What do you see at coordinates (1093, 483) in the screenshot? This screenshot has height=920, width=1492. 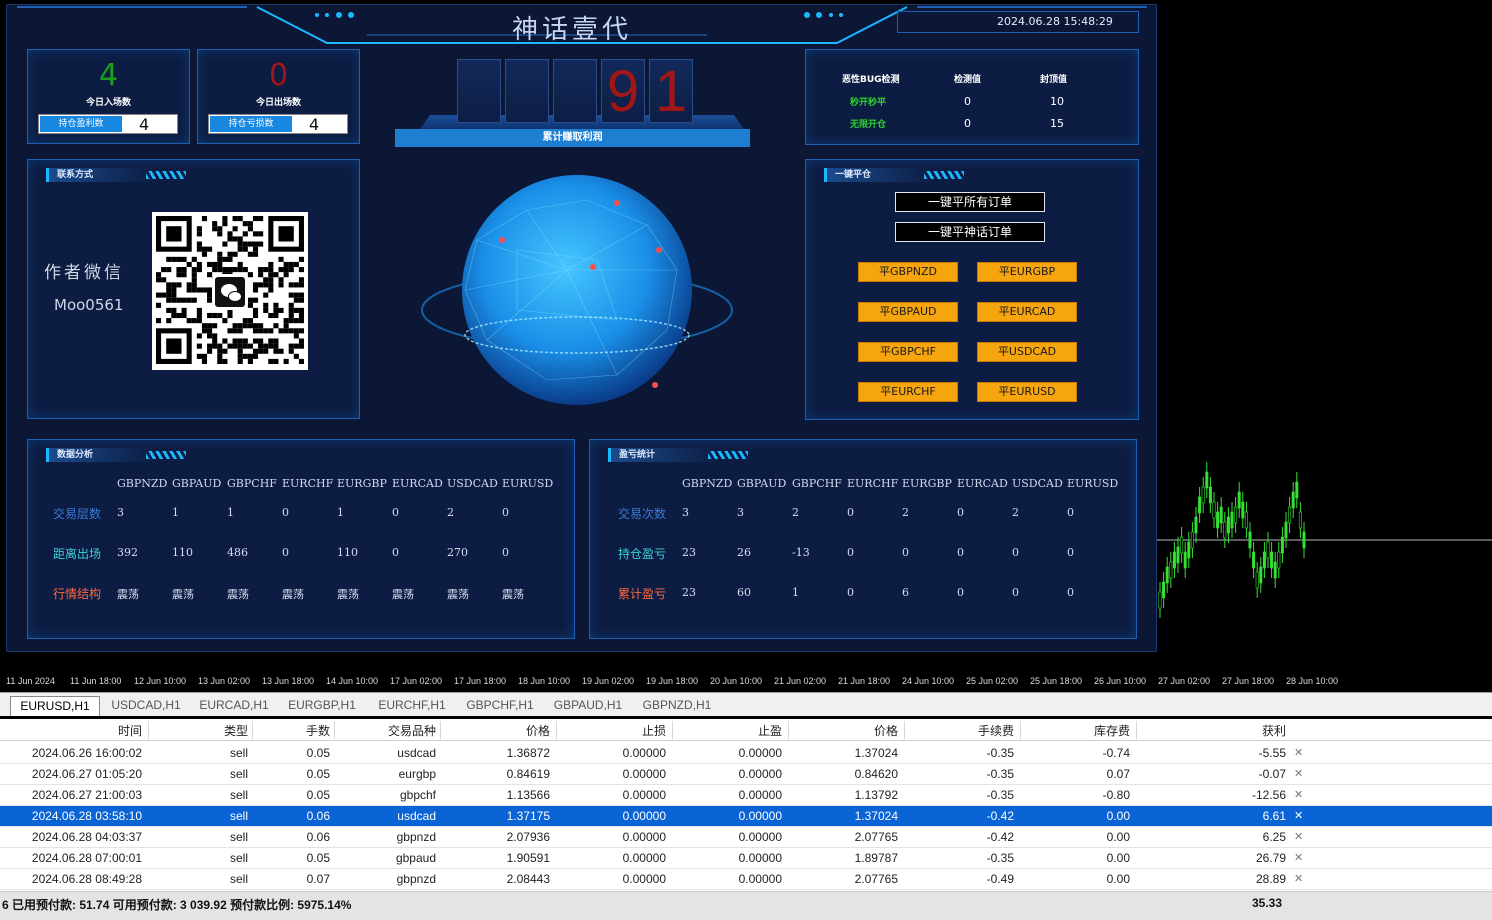 I see `symbol-header: EURUSD` at bounding box center [1093, 483].